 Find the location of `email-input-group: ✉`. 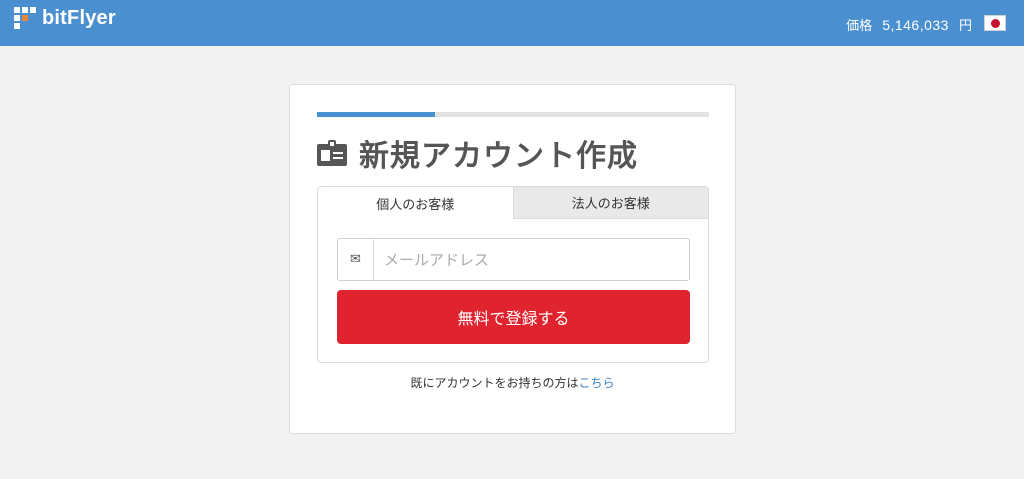

email-input-group: ✉ is located at coordinates (513, 259).